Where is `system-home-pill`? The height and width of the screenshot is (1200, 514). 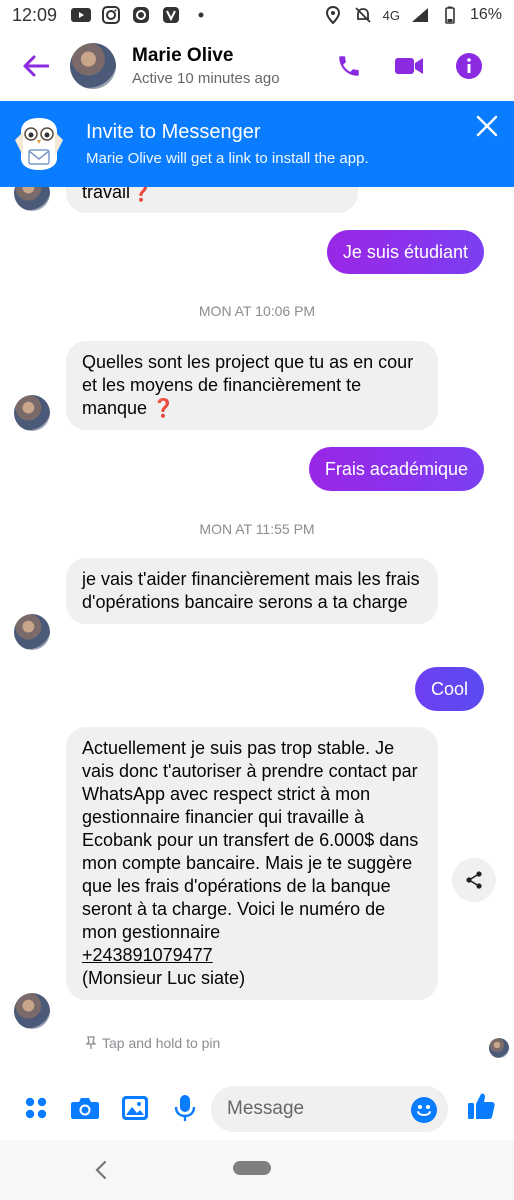 system-home-pill is located at coordinates (252, 1168).